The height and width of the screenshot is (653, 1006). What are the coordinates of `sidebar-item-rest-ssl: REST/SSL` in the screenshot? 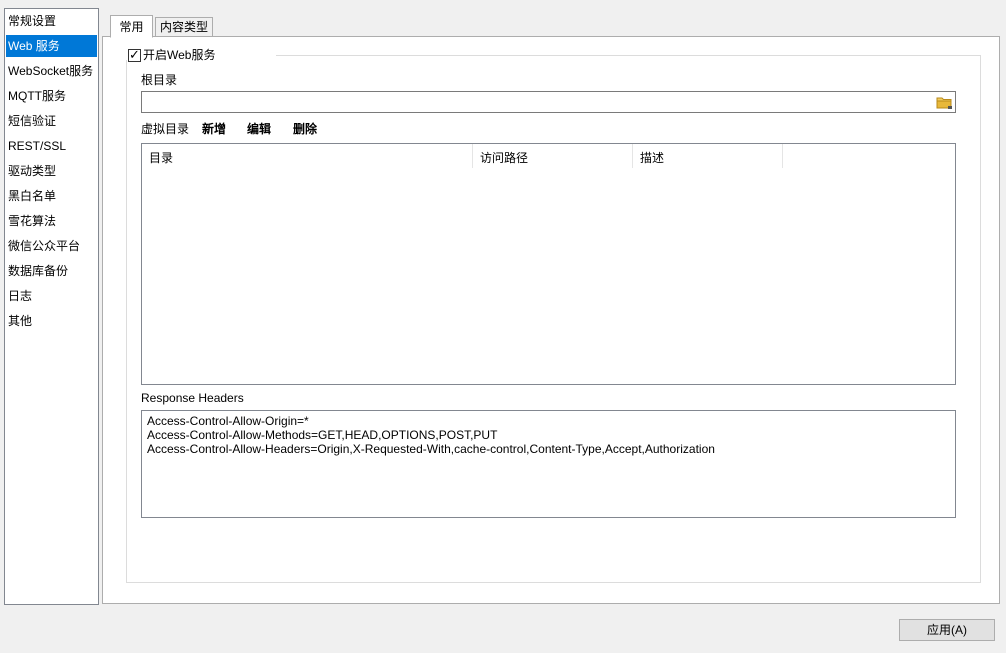 It's located at (51, 146).